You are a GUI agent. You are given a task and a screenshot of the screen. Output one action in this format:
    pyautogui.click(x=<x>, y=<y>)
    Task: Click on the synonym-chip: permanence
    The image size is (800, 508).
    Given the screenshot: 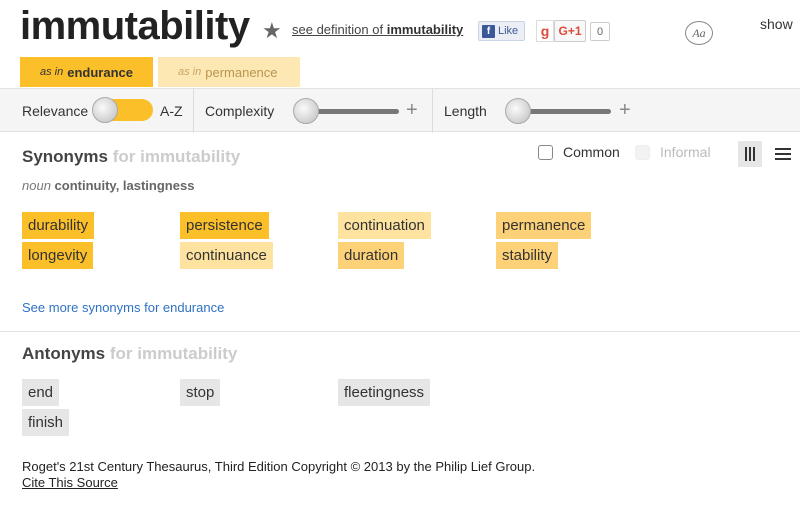 What is the action you would take?
    pyautogui.click(x=544, y=225)
    